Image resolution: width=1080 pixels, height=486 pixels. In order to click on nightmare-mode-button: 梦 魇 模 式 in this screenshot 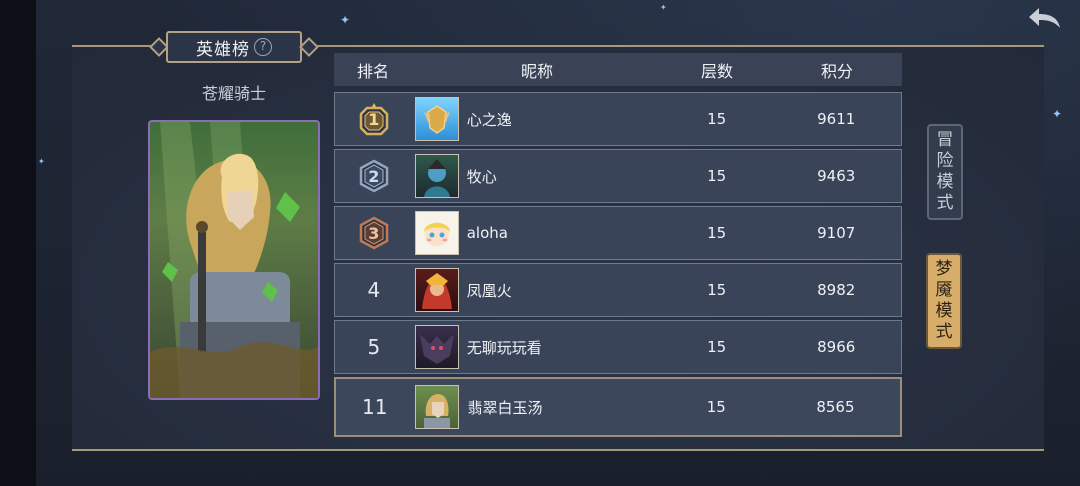, I will do `click(944, 301)`.